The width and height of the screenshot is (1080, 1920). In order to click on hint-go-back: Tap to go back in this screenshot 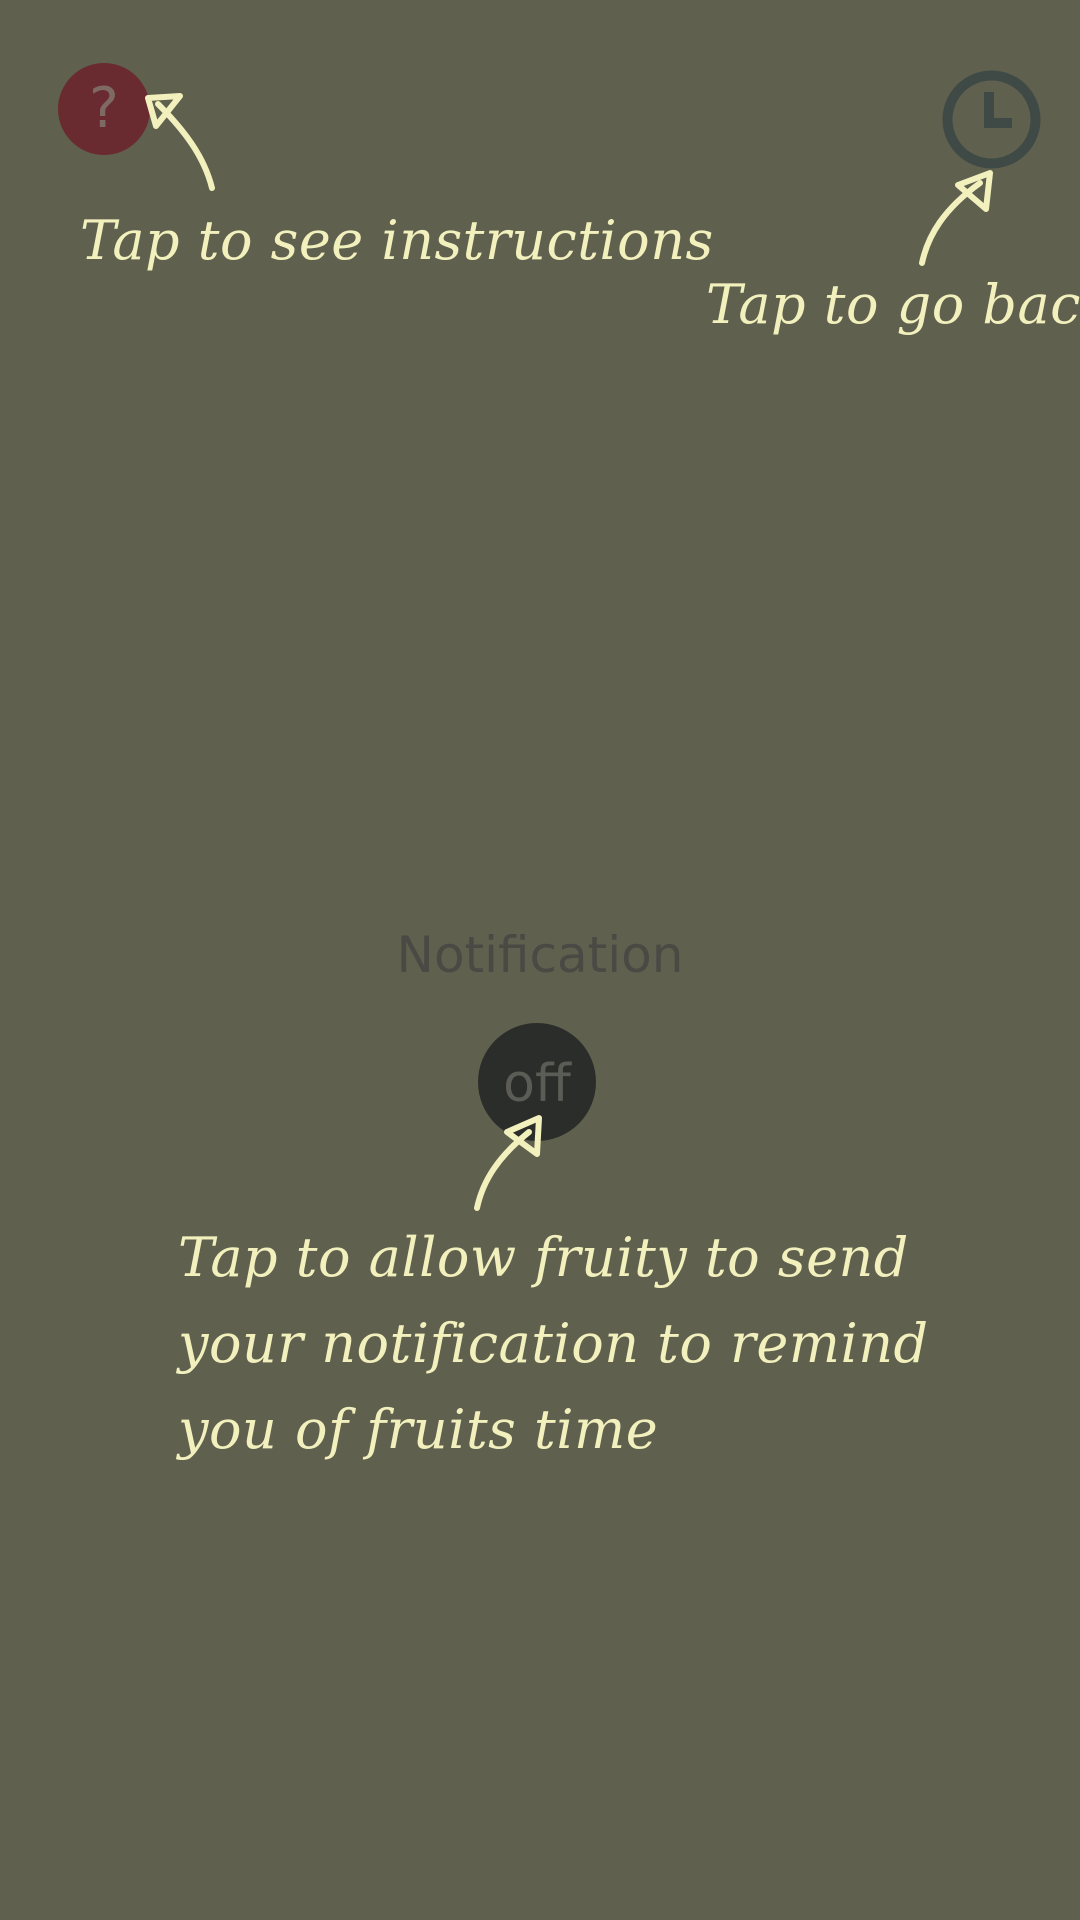, I will do `click(893, 304)`.